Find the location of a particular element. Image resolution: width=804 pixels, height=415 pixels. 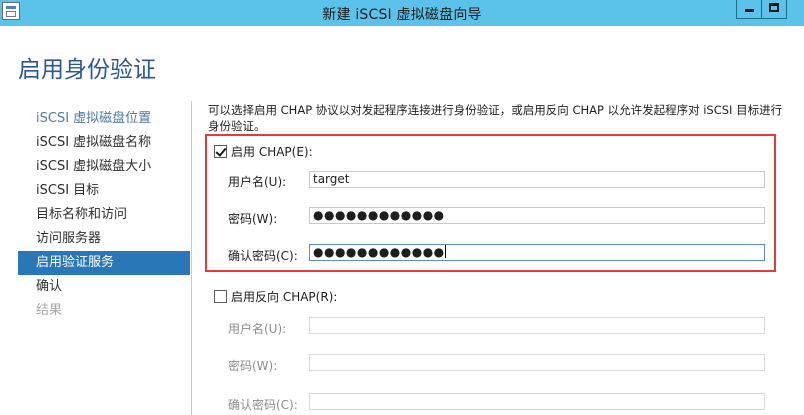

enable-chap-label: 启用 CHAP(E): is located at coordinates (272, 151).